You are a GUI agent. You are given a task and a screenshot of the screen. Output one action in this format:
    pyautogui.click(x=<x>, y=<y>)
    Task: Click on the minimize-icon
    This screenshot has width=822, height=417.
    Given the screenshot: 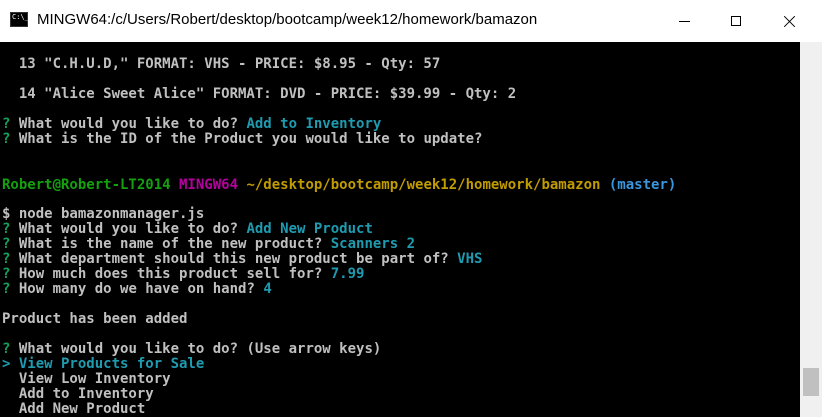 What is the action you would take?
    pyautogui.click(x=684, y=21)
    